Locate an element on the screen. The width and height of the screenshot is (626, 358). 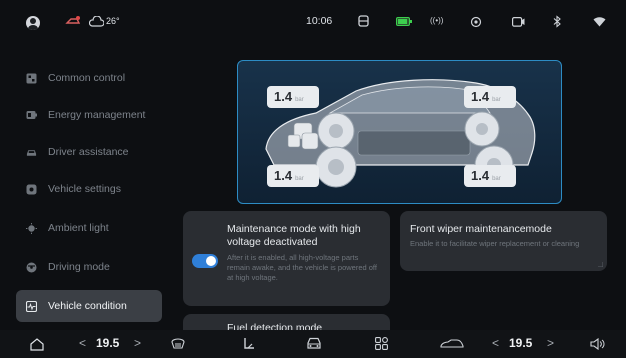
target-icon is located at coordinates (476, 22).